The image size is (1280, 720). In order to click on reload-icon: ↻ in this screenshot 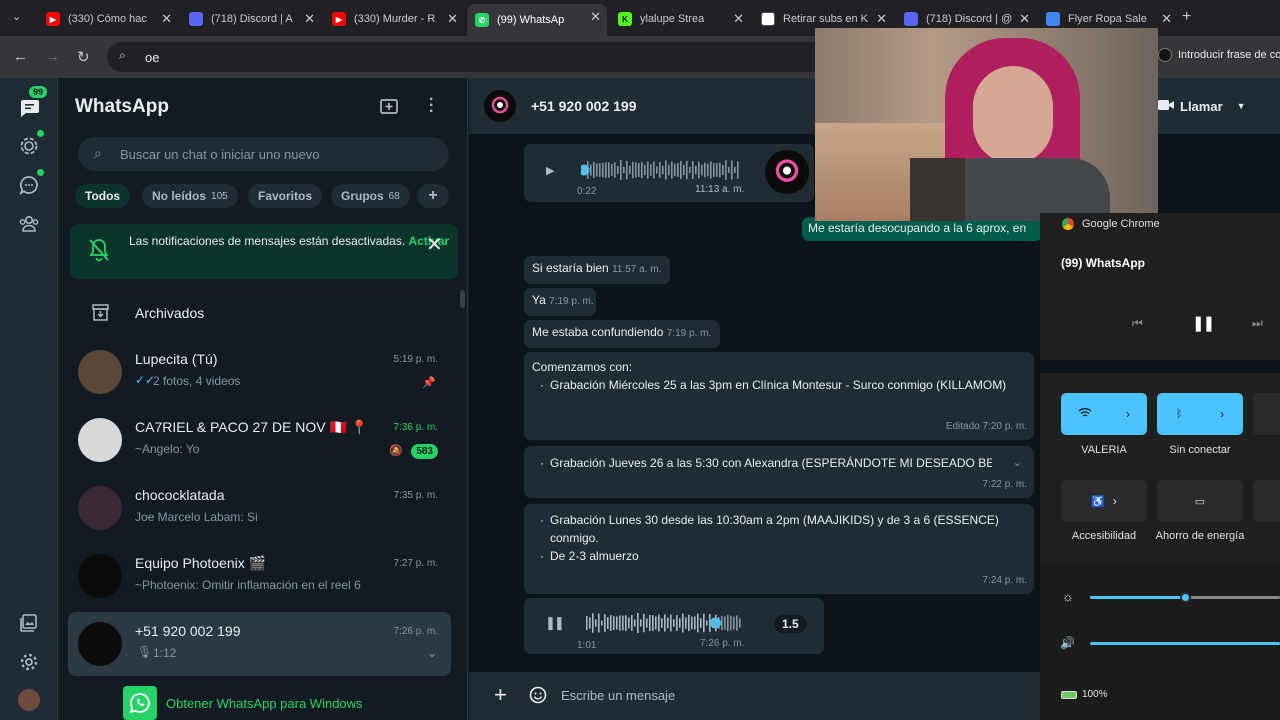, I will do `click(83, 57)`.